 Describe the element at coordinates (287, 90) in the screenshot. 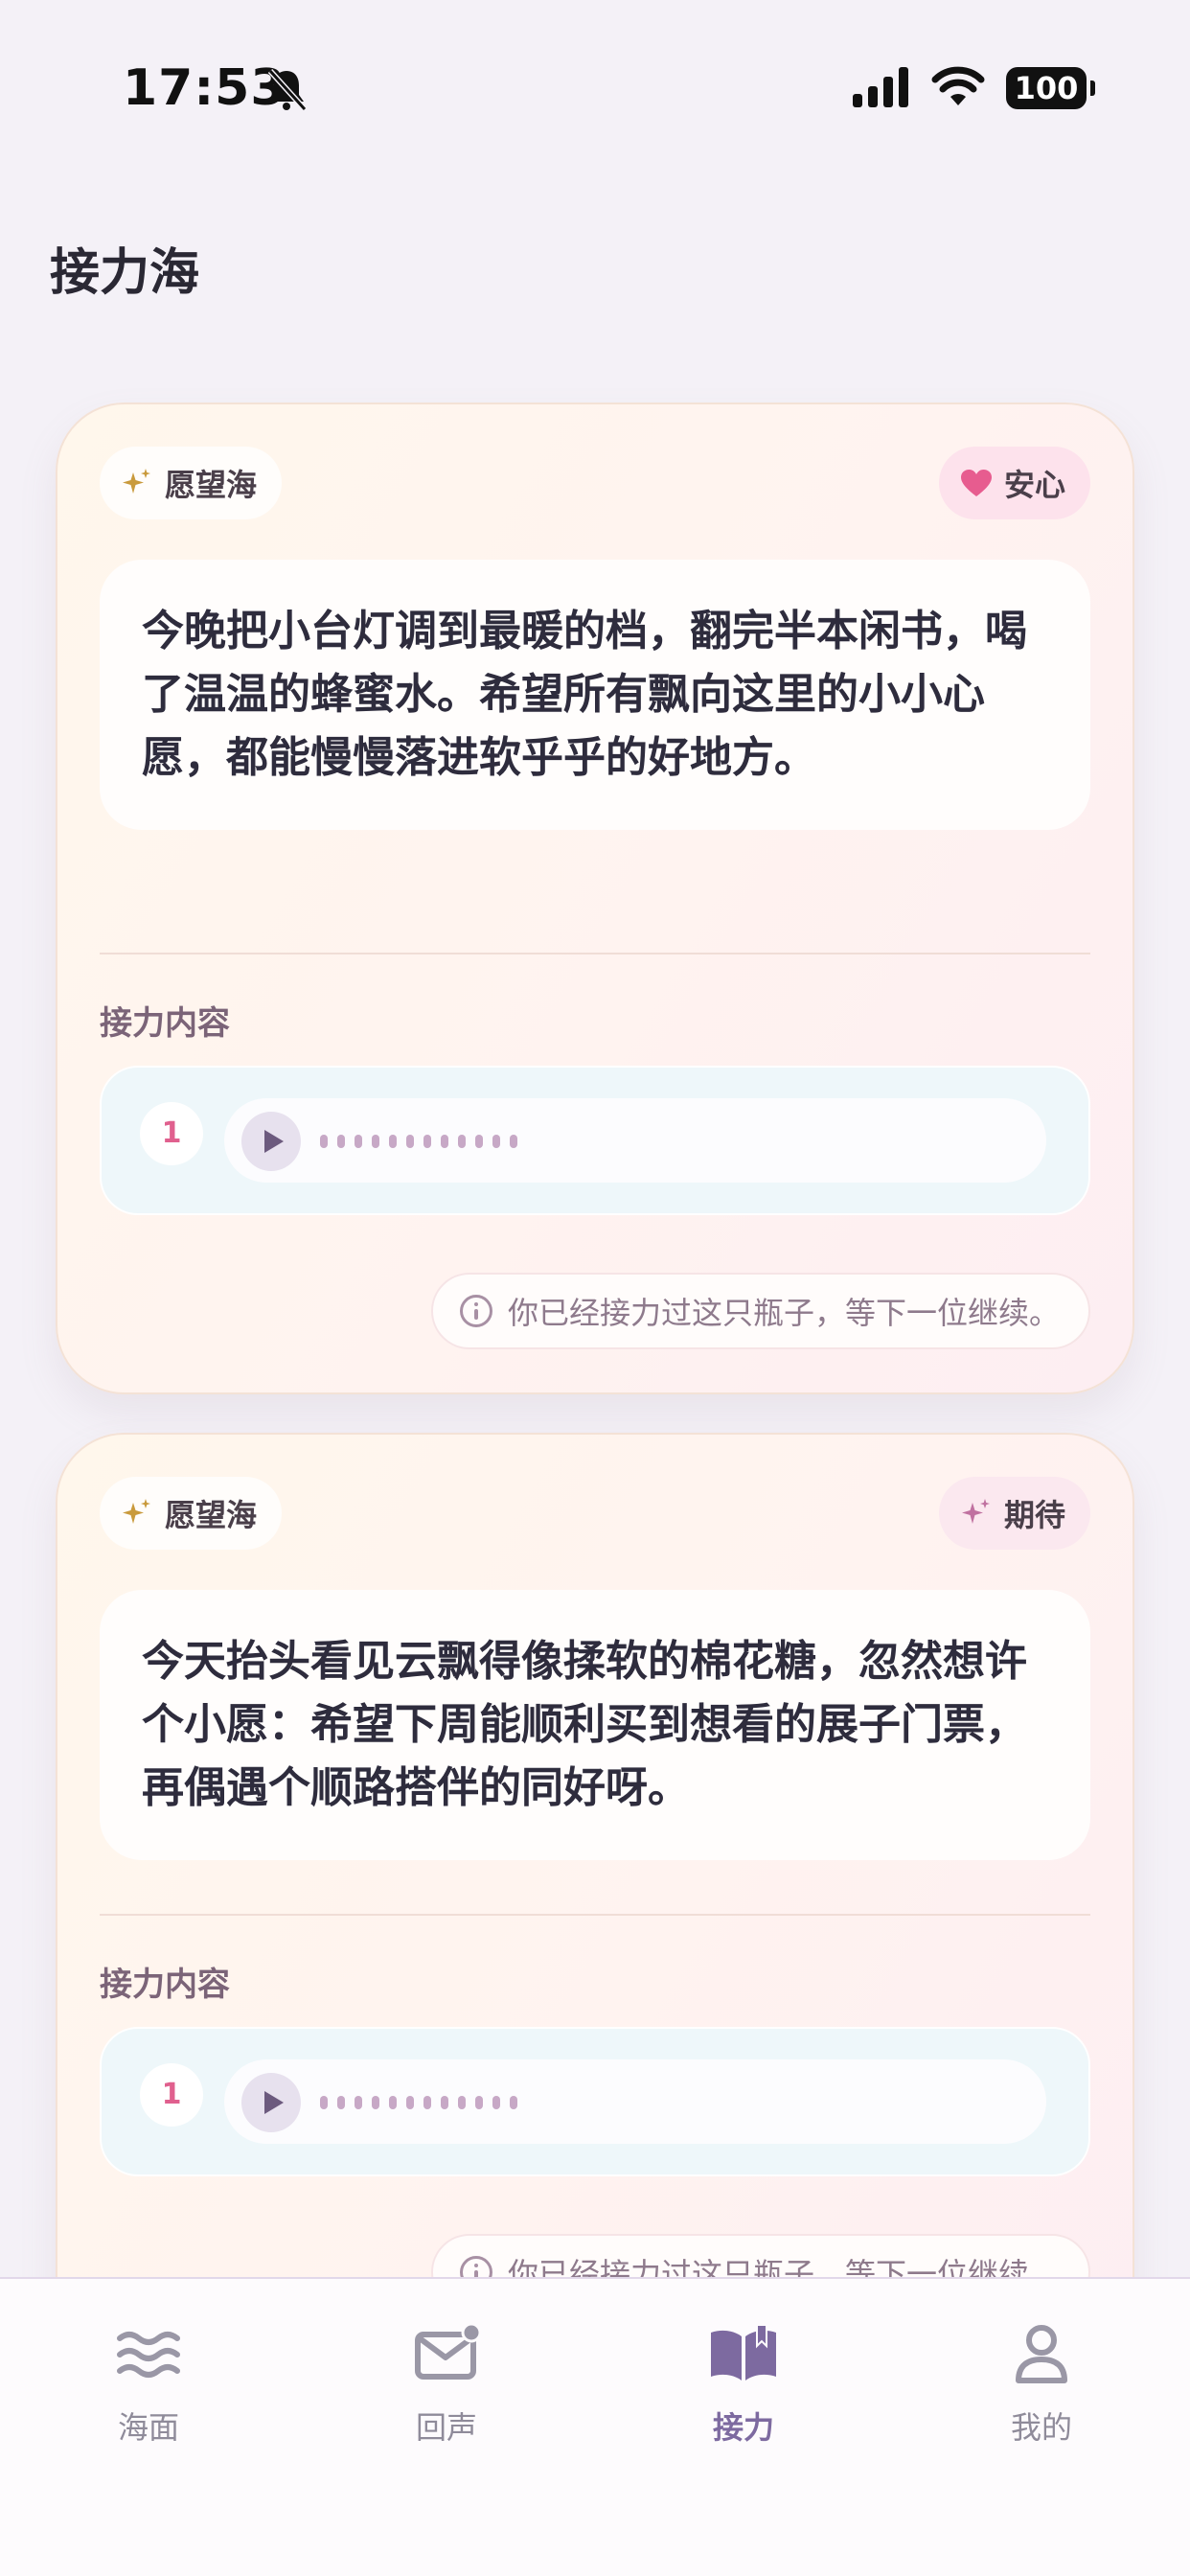

I see `bell-muted-icon` at that location.